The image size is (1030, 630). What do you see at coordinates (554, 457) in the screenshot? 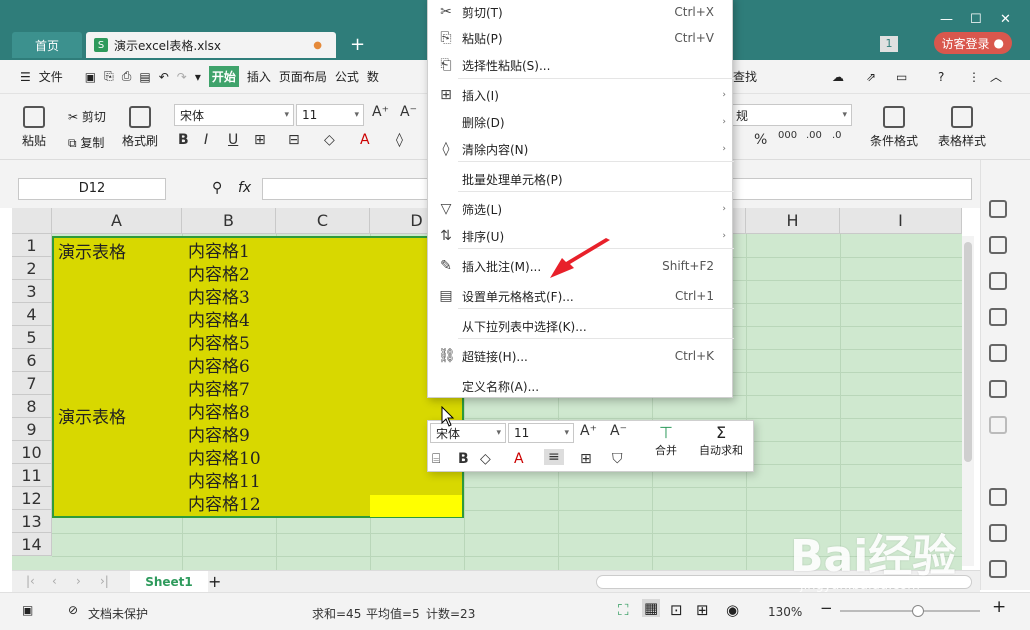
I see `mini-align-center-icon: ≡` at bounding box center [554, 457].